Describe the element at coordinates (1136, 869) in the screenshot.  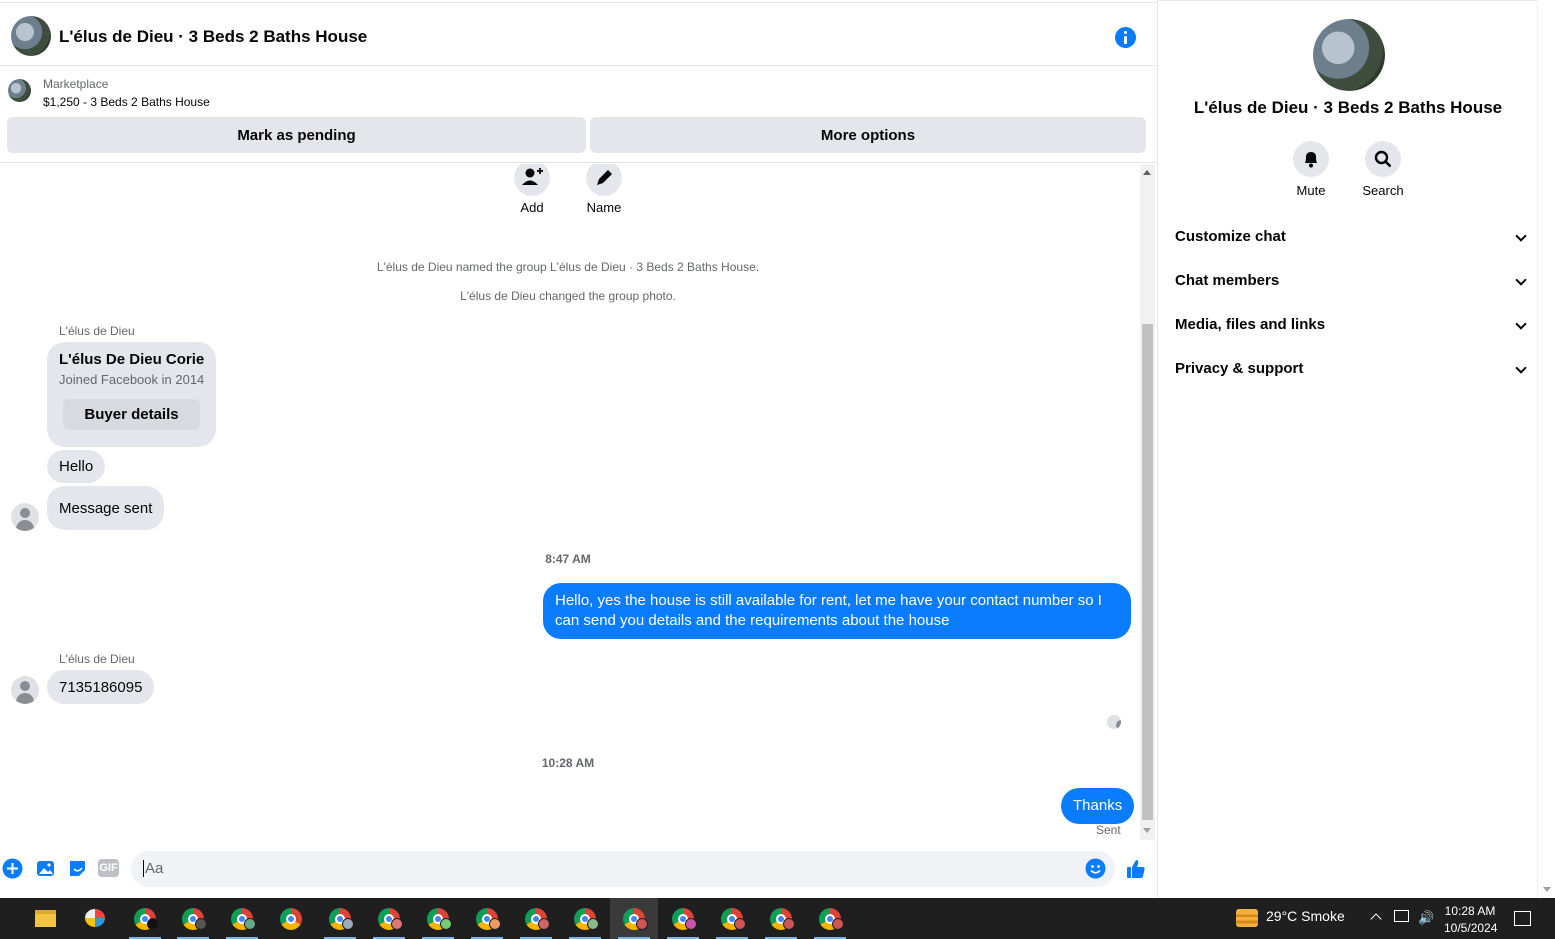
I see `like-icon` at that location.